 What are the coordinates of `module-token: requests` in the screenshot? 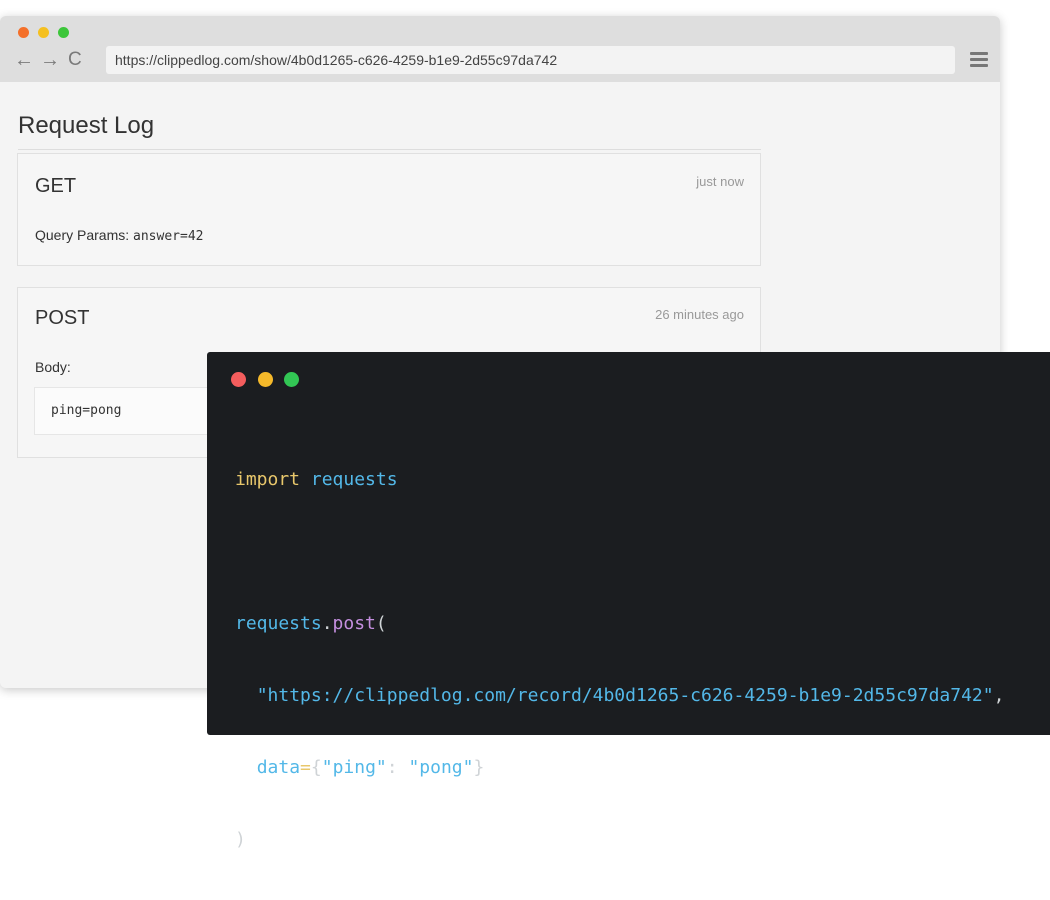 It's located at (354, 479).